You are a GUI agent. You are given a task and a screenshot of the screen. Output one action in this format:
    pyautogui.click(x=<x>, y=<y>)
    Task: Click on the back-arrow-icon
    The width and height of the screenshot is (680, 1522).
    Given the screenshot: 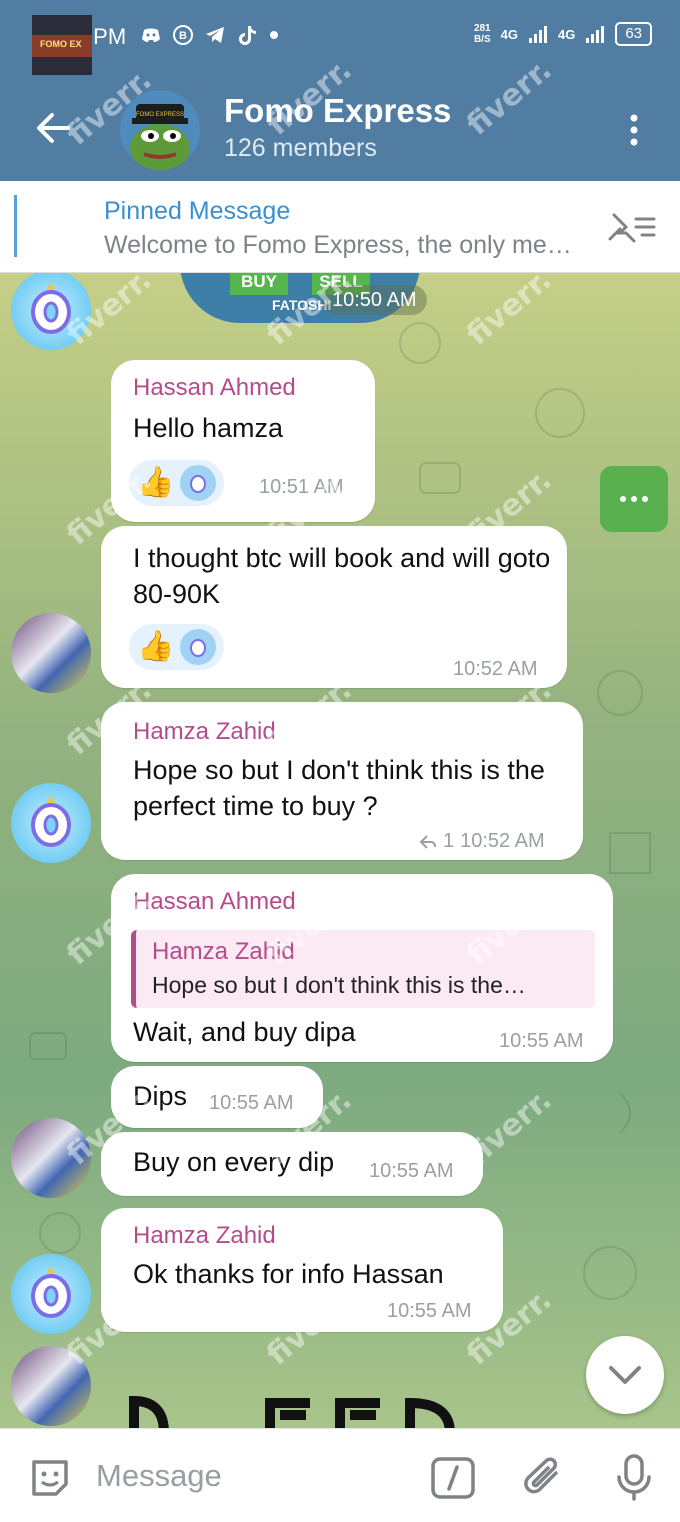 What is the action you would take?
    pyautogui.click(x=52, y=128)
    